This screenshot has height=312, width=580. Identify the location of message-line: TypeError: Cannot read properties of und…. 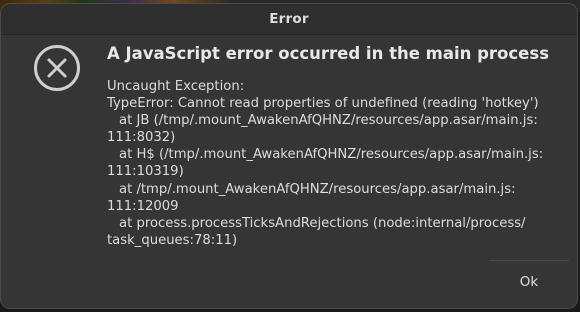
(323, 104).